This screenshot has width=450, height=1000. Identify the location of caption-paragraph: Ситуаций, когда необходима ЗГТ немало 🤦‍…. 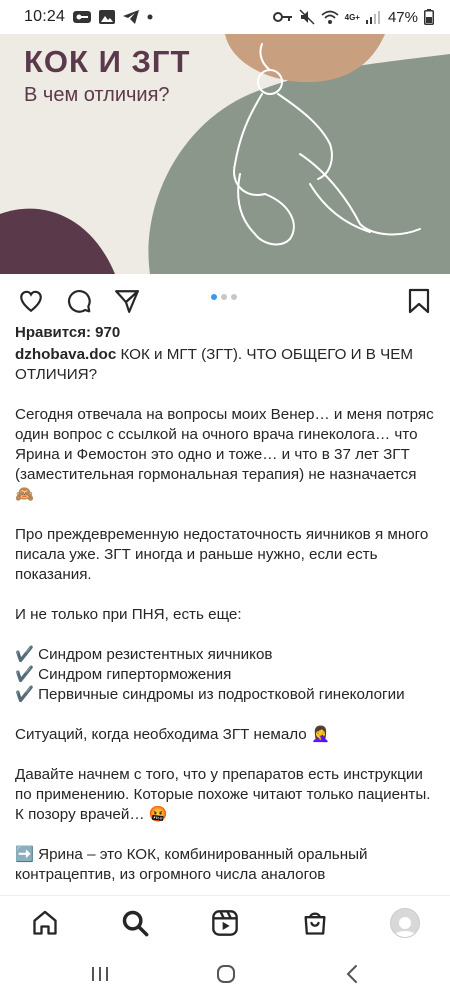
(172, 734).